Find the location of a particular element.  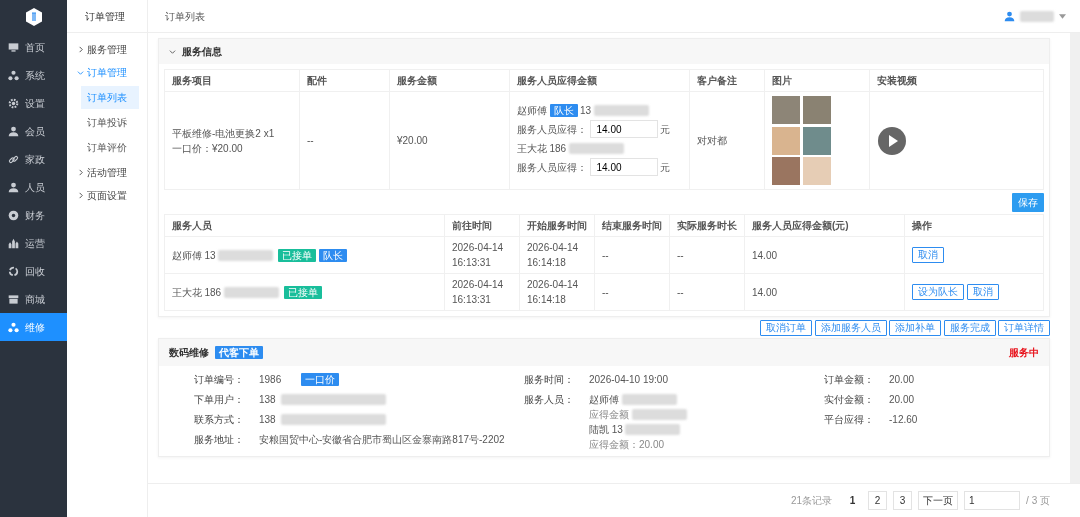

menu-item: 订单投诉 is located at coordinates (110, 122).